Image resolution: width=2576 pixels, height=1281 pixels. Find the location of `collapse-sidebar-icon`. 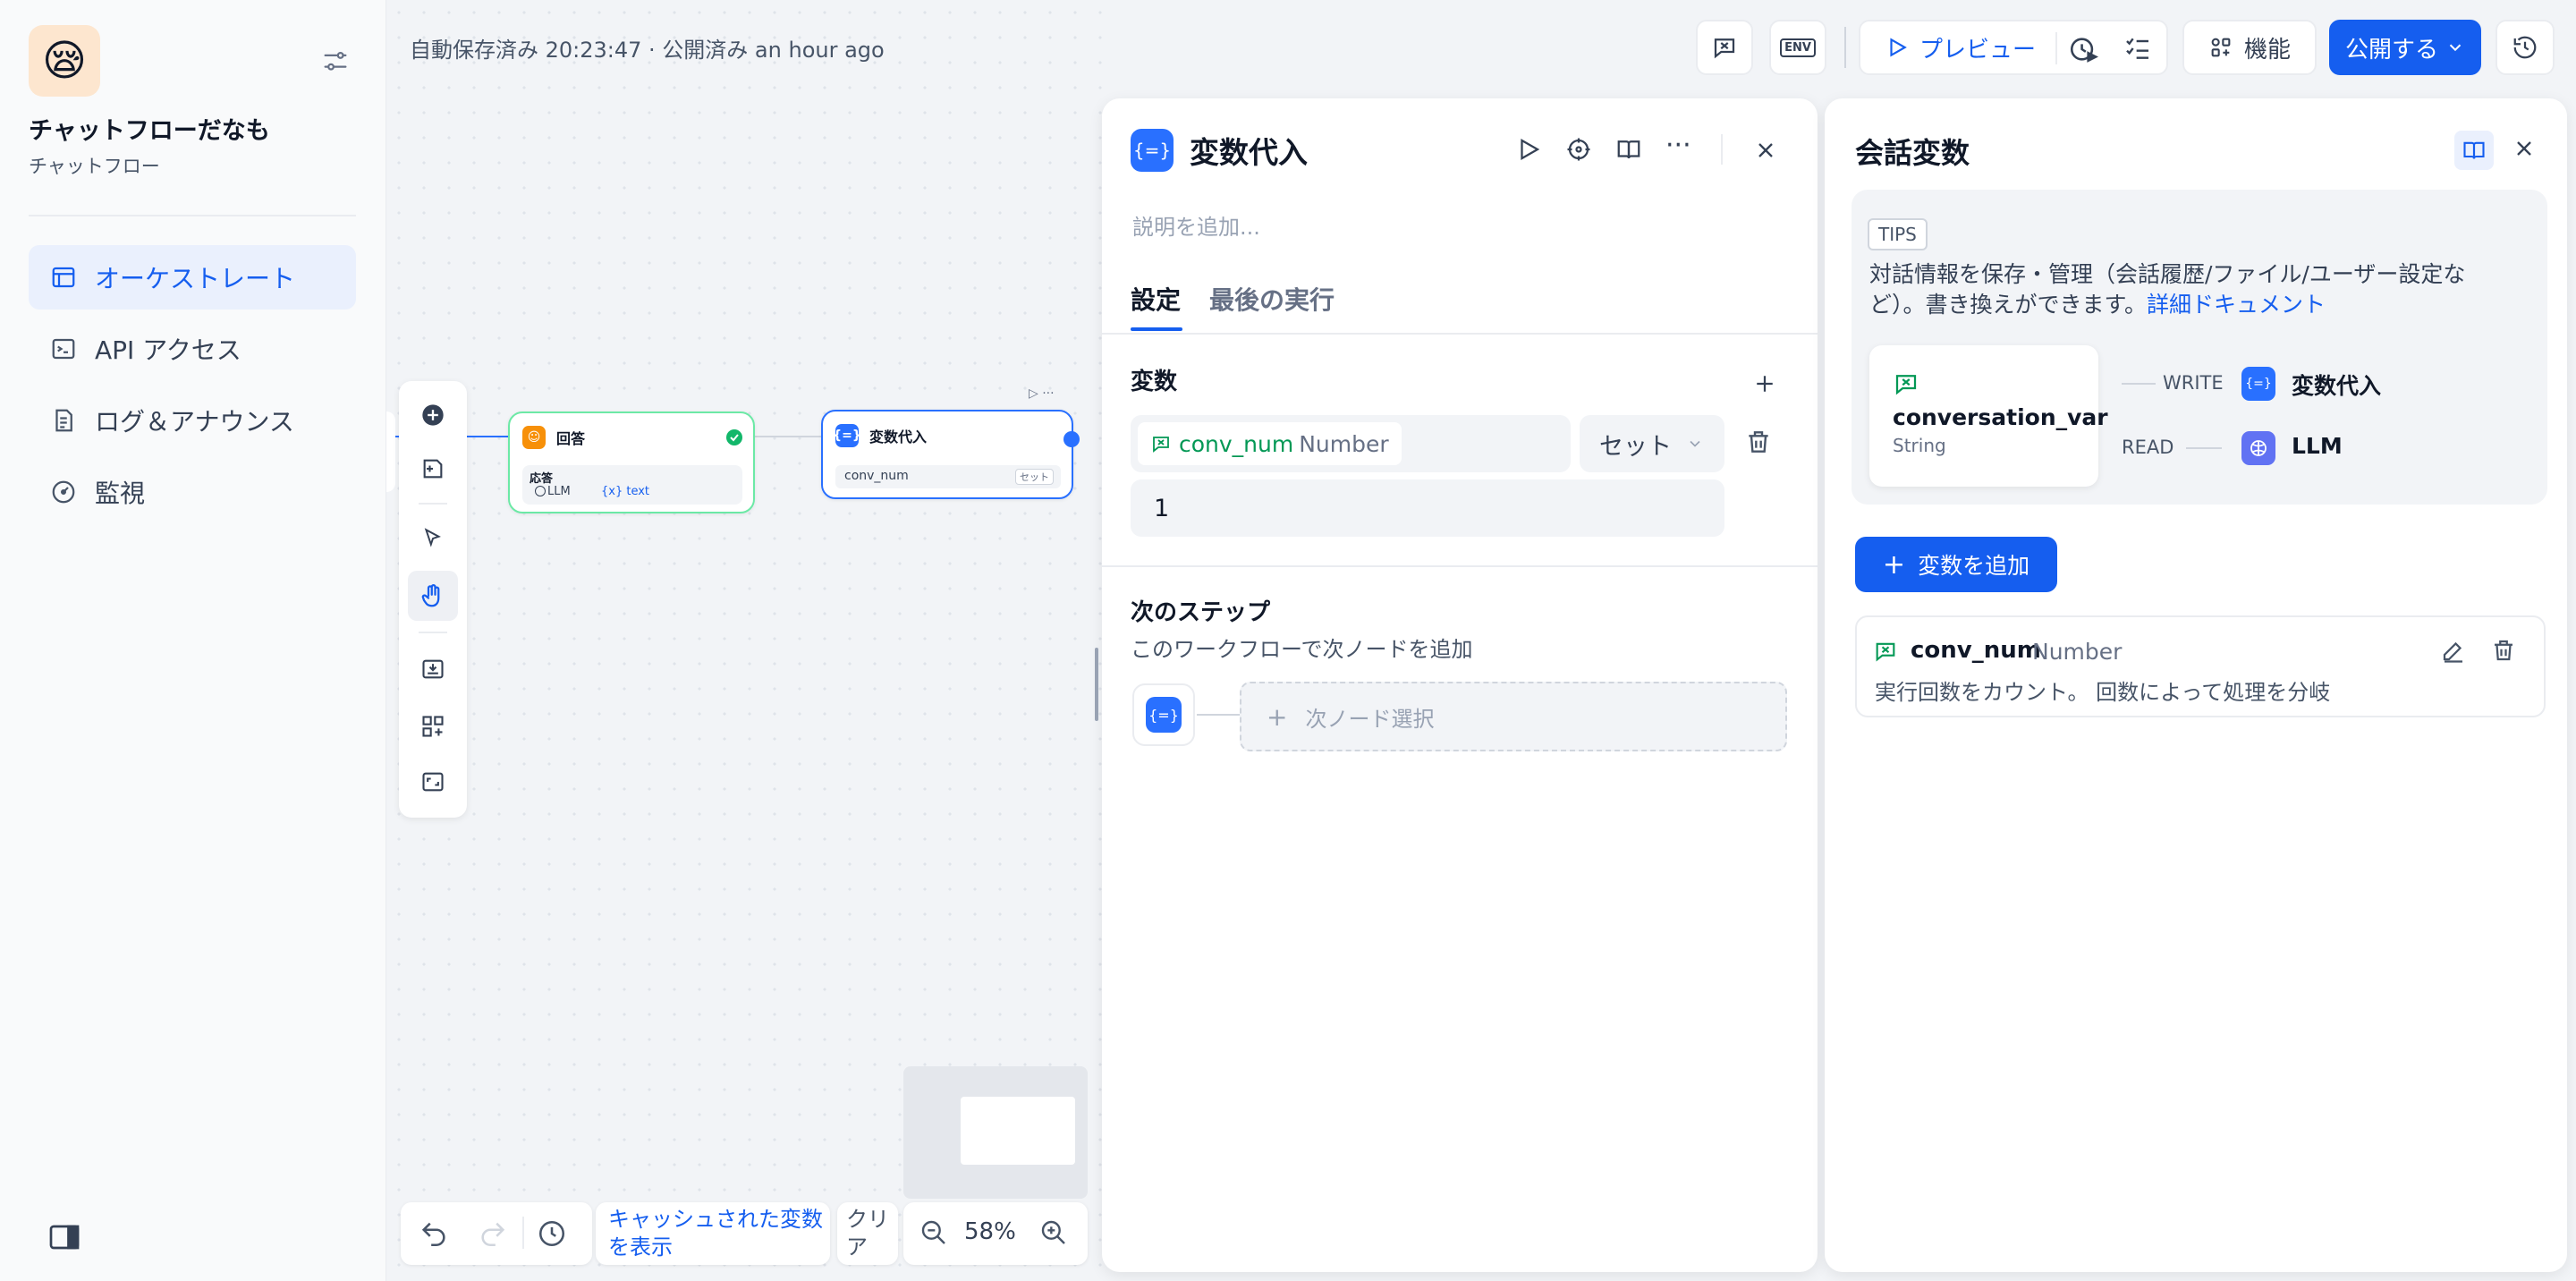

collapse-sidebar-icon is located at coordinates (64, 1237).